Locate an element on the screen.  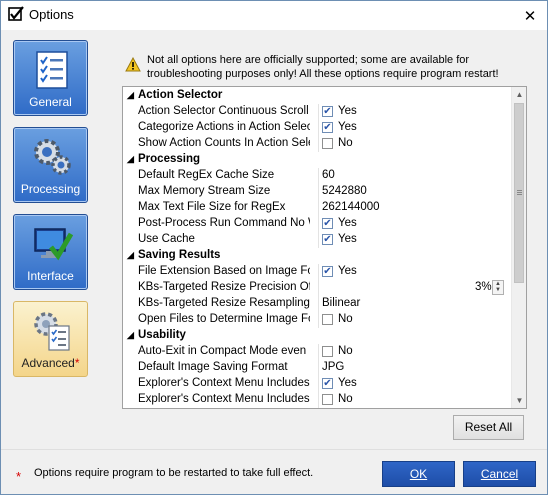
grid-row: File Extension Based on Image For ✔ Yes is located at coordinates (317, 272).